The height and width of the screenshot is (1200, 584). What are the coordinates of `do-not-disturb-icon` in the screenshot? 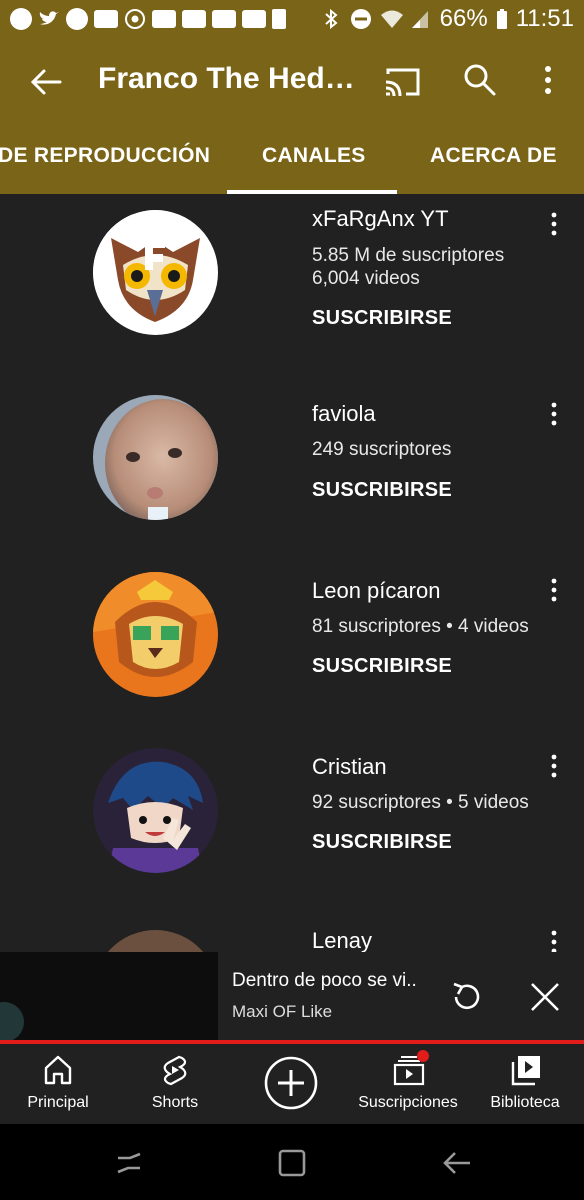 It's located at (361, 19).